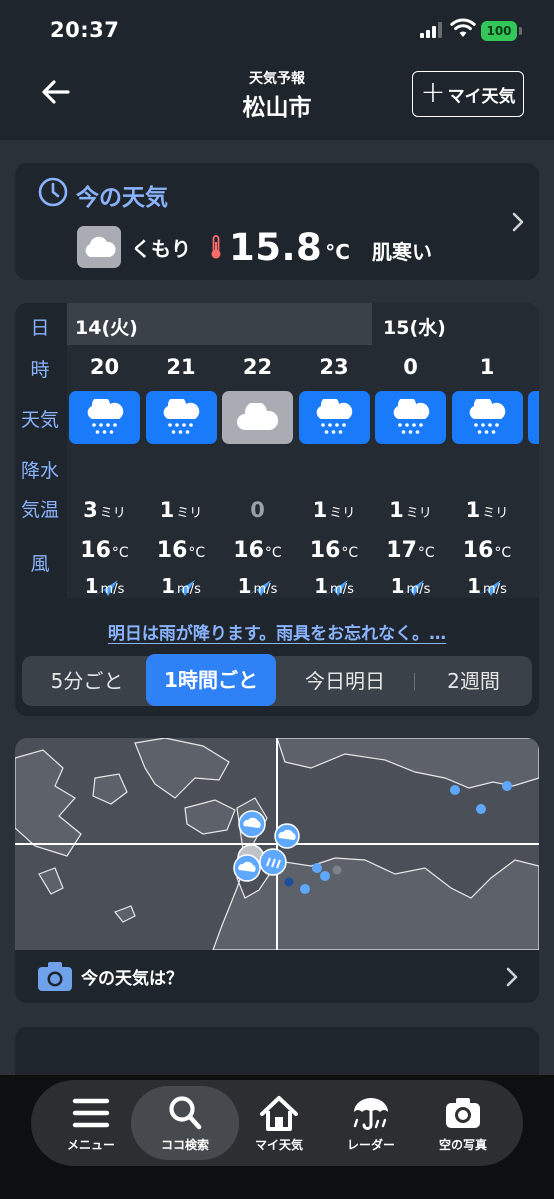 This screenshot has height=1199, width=554. What do you see at coordinates (39, 420) in the screenshot?
I see `label-weather: 天気` at bounding box center [39, 420].